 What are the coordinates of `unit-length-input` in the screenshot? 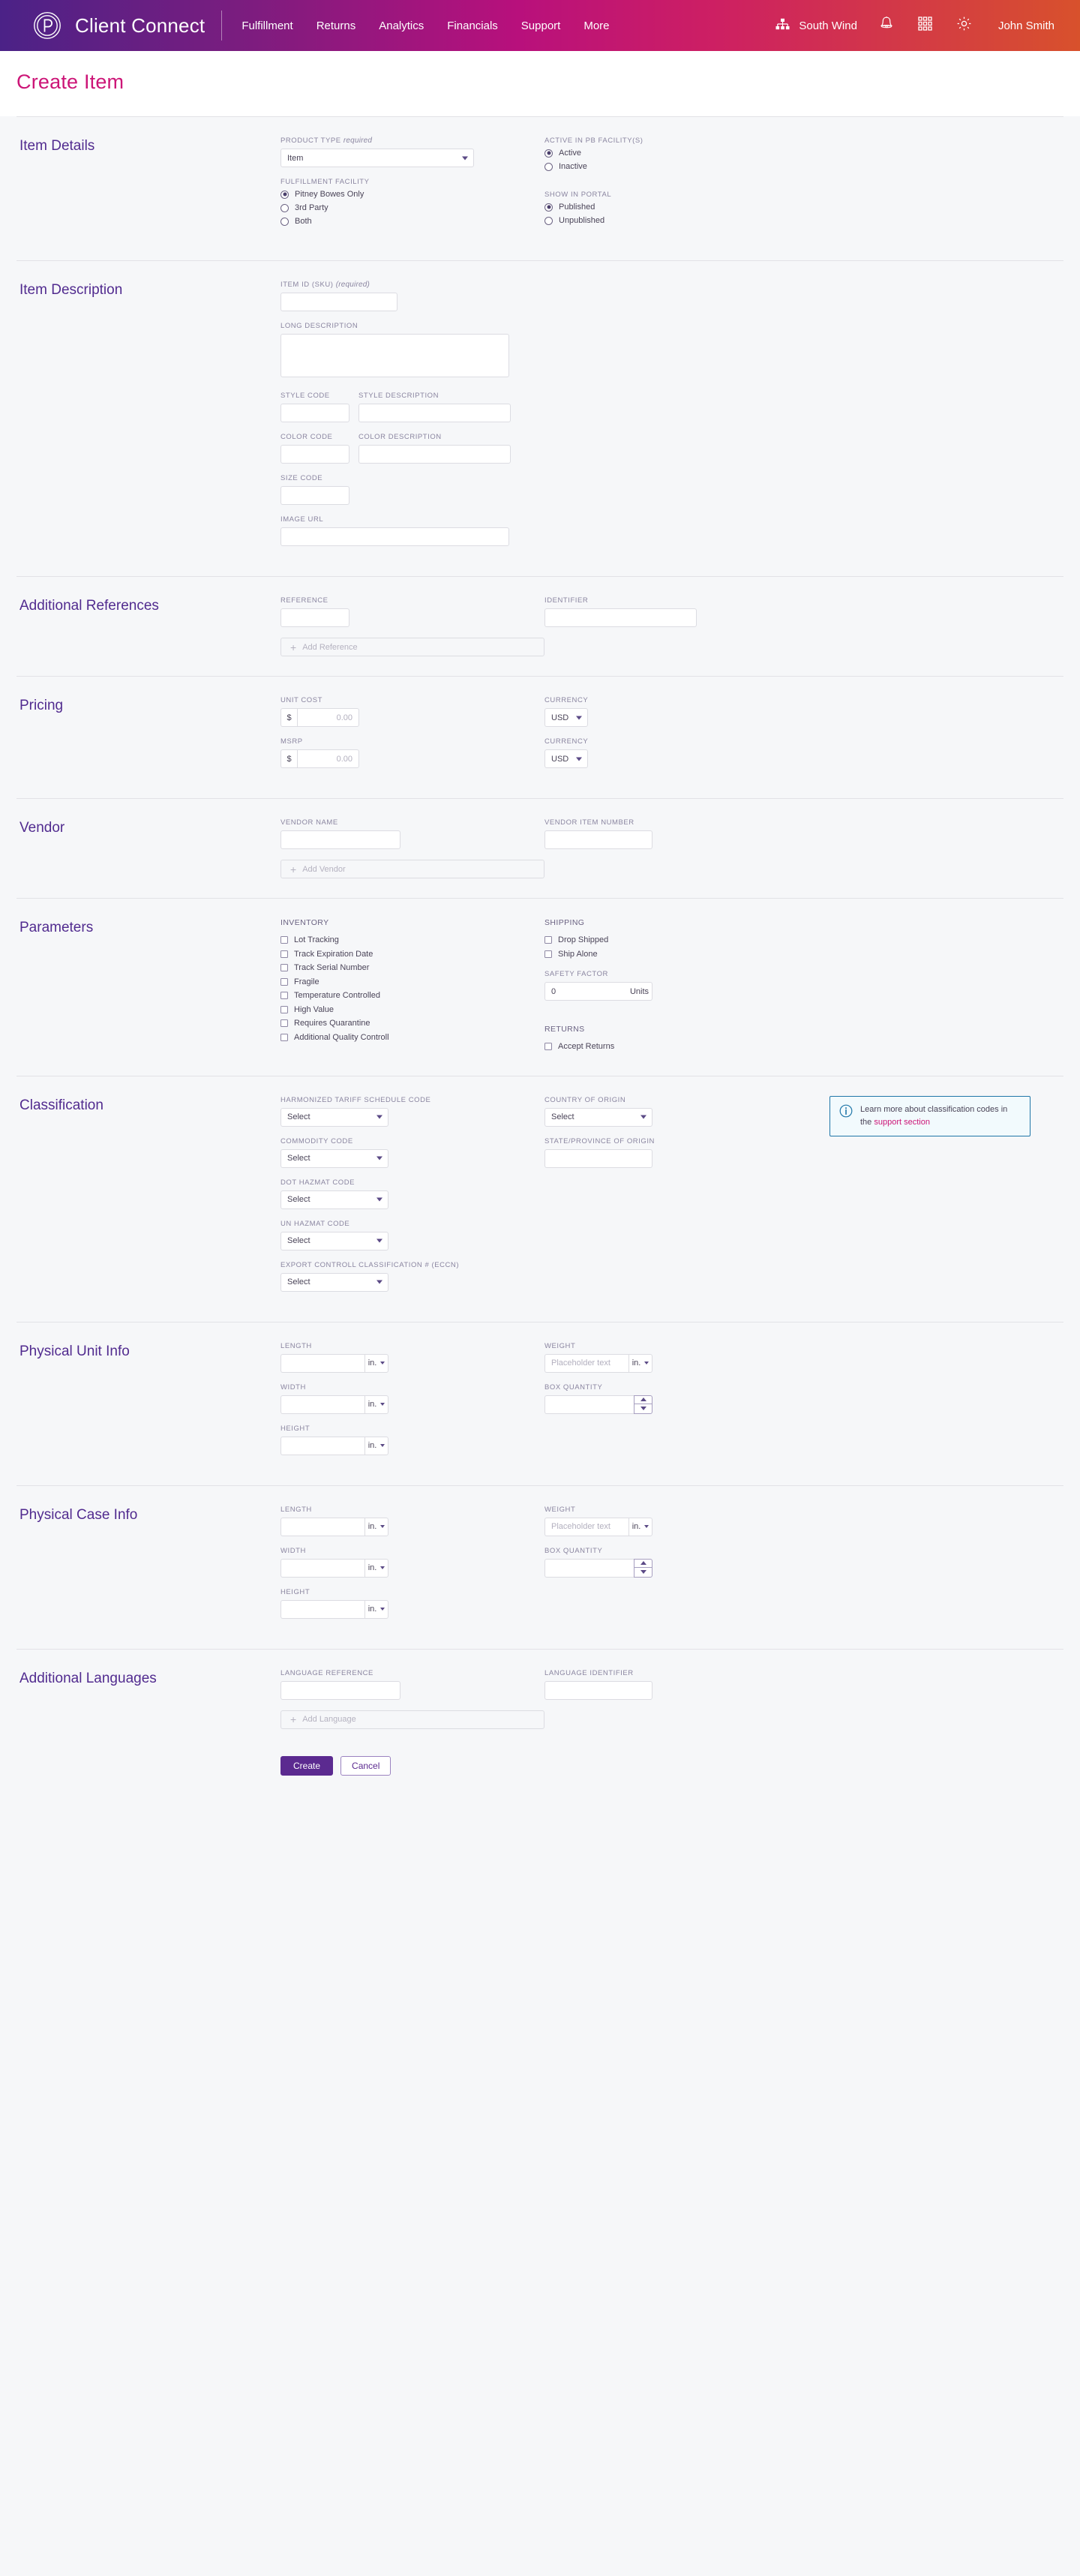 It's located at (322, 1363).